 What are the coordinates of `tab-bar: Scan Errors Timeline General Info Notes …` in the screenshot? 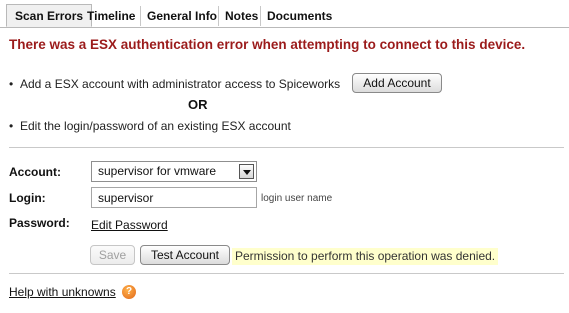 It's located at (284, 14).